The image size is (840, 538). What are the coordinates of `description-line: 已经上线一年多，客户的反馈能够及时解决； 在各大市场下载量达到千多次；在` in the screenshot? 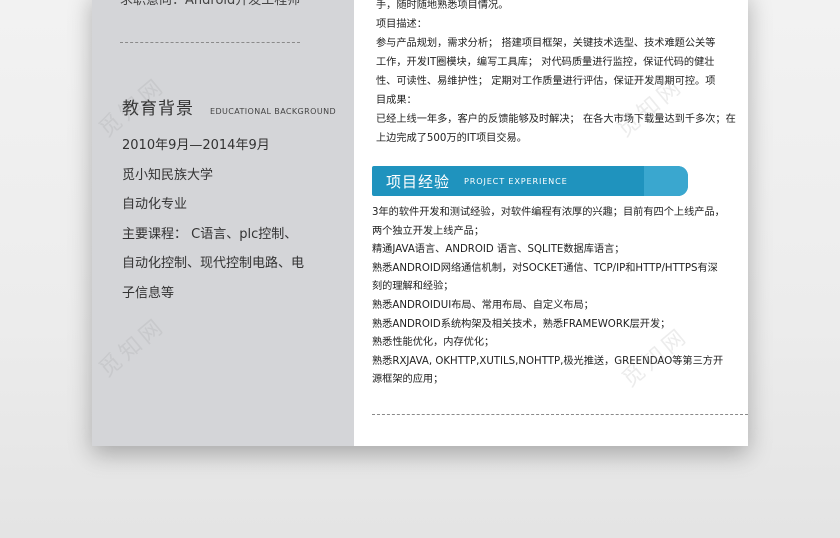 It's located at (556, 119).